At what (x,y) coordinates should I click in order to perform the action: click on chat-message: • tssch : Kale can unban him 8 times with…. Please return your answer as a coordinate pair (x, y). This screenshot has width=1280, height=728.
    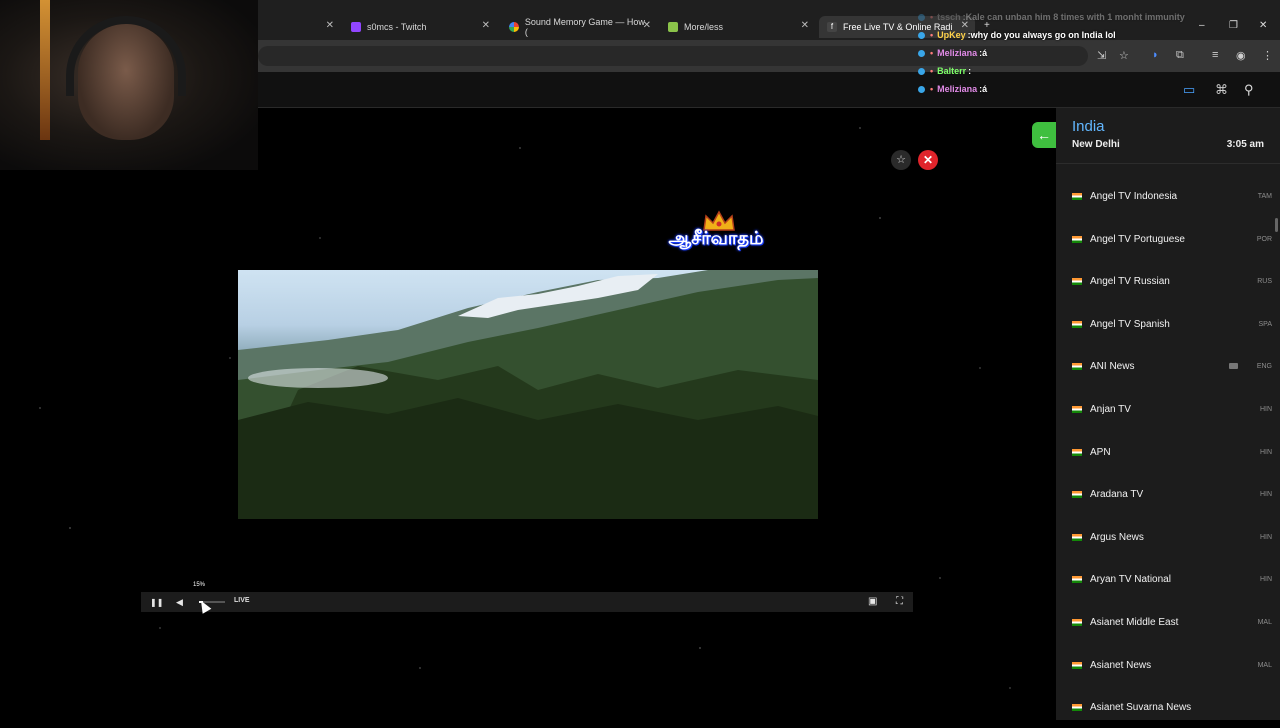
    Looking at the image, I should click on (1088, 17).